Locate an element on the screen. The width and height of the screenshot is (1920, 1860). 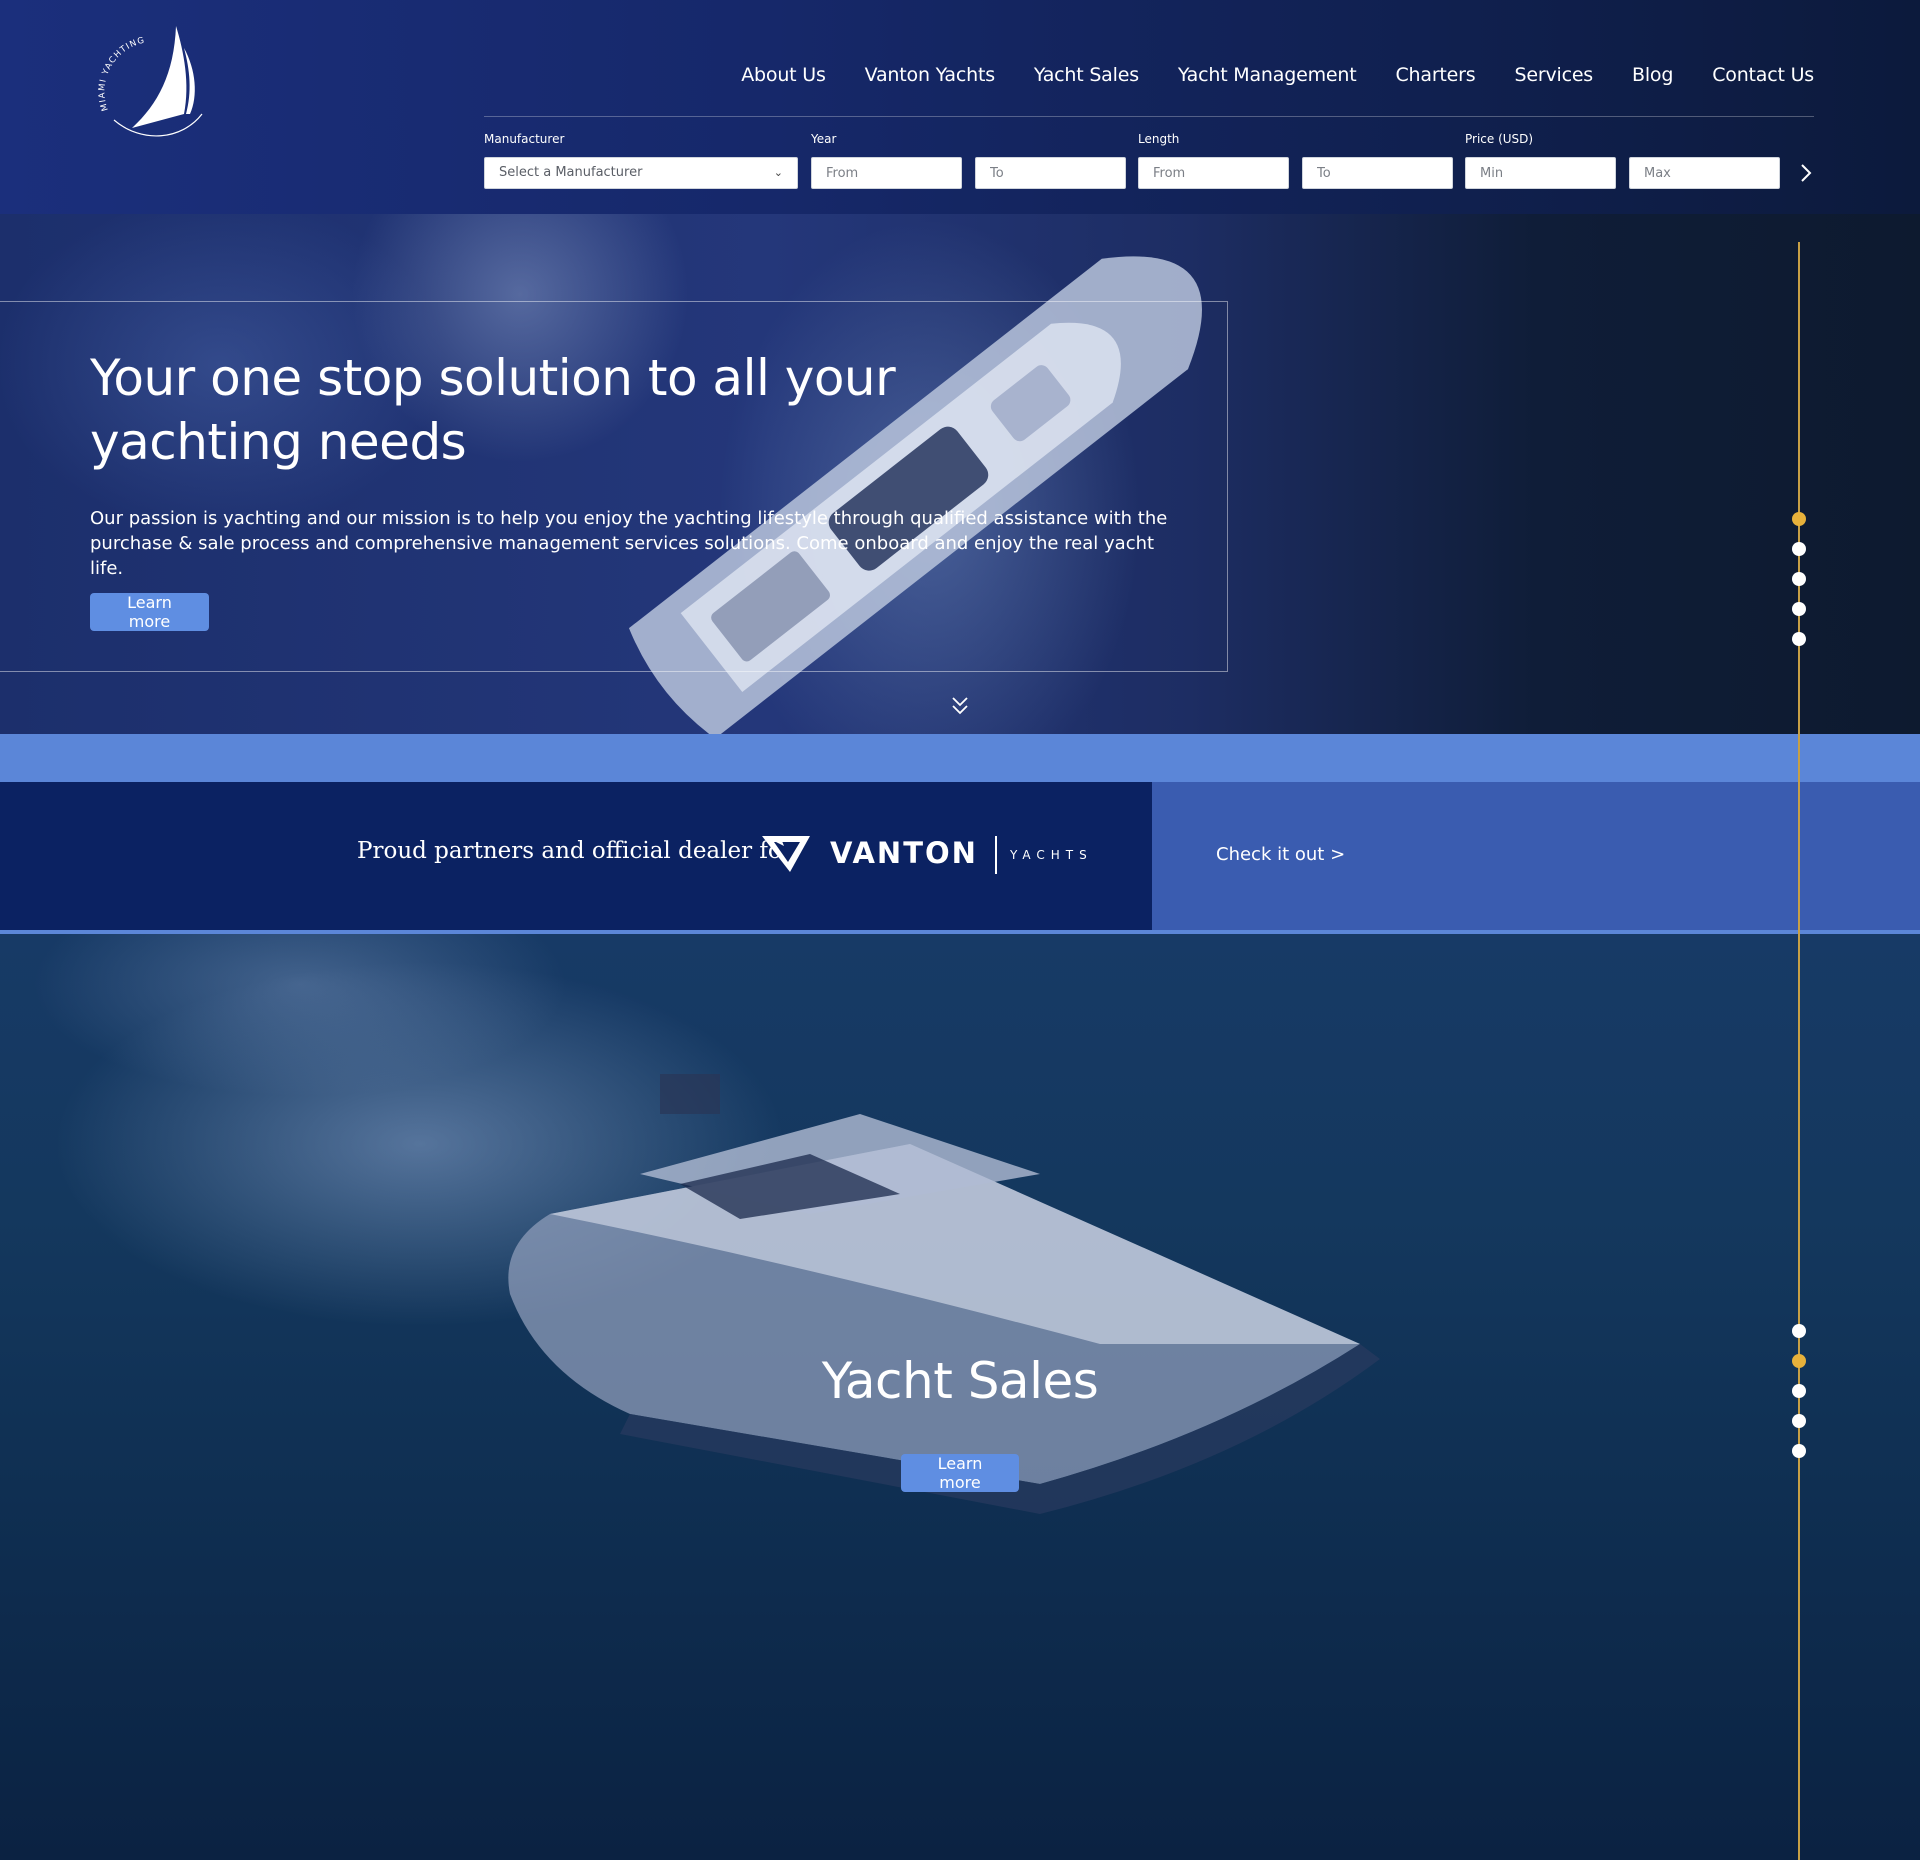
logo-text: MIAMI YACHTING is located at coordinates (121, 73).